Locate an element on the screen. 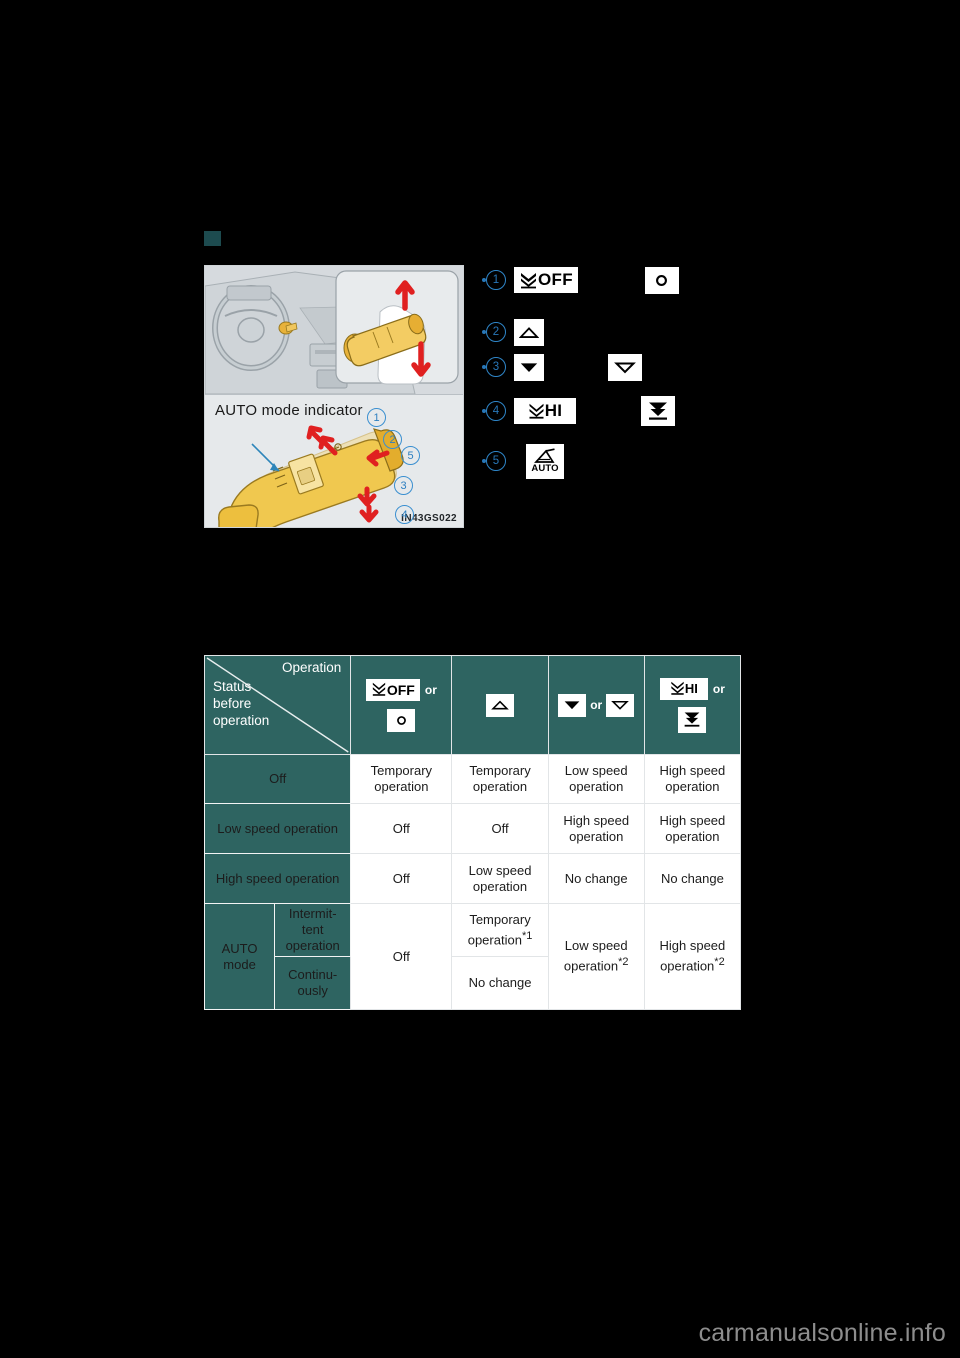  figure-callout-1: 1 is located at coordinates (376, 417).